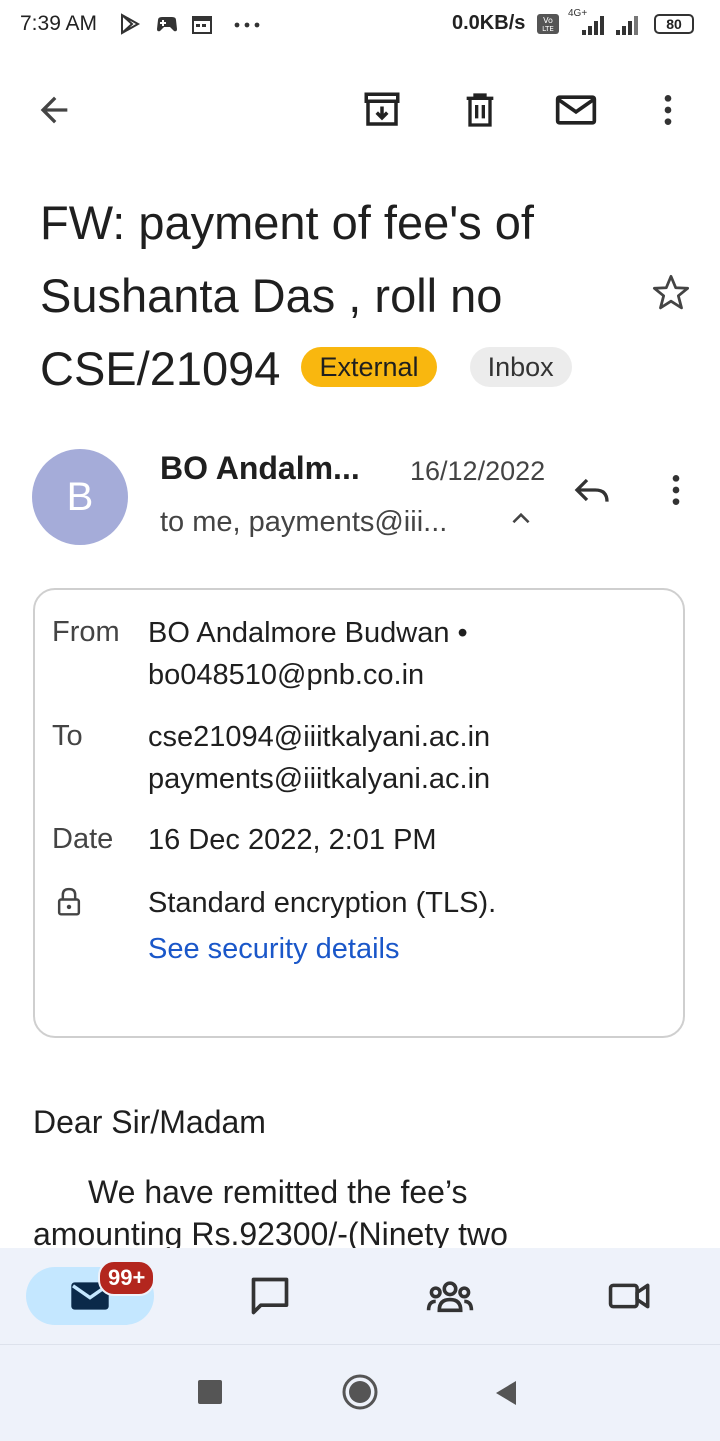 The width and height of the screenshot is (720, 1441). Describe the element at coordinates (506, 1393) in the screenshot. I see `back-triangle-icon` at that location.